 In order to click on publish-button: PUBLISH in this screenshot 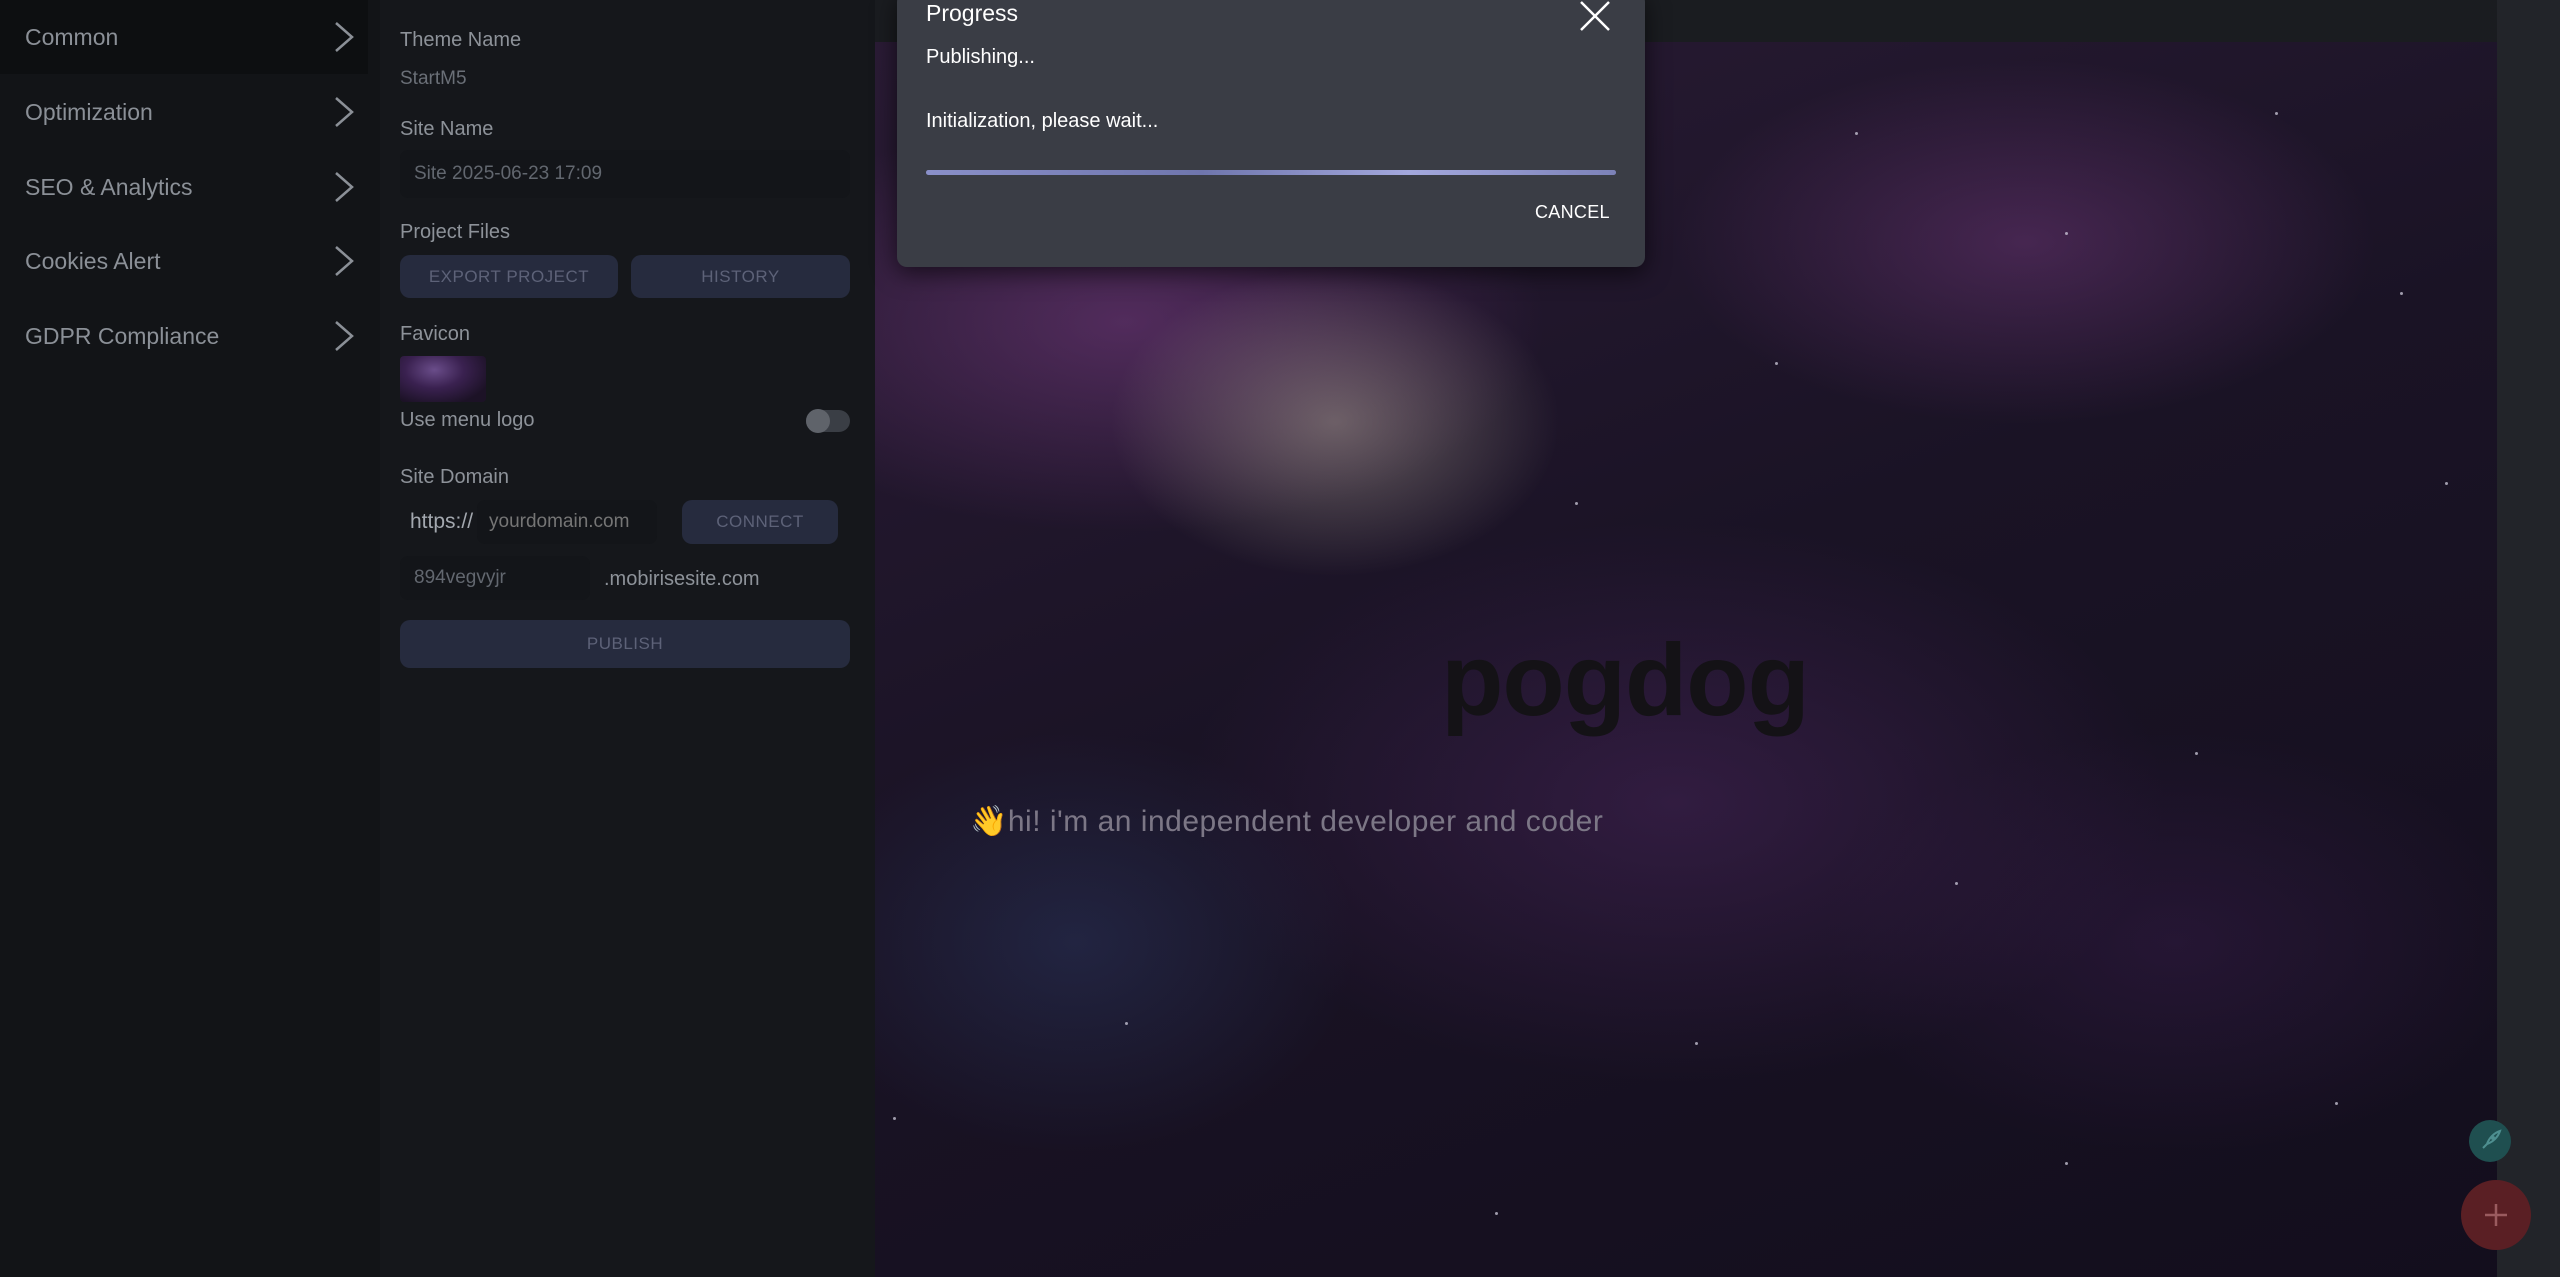, I will do `click(625, 644)`.